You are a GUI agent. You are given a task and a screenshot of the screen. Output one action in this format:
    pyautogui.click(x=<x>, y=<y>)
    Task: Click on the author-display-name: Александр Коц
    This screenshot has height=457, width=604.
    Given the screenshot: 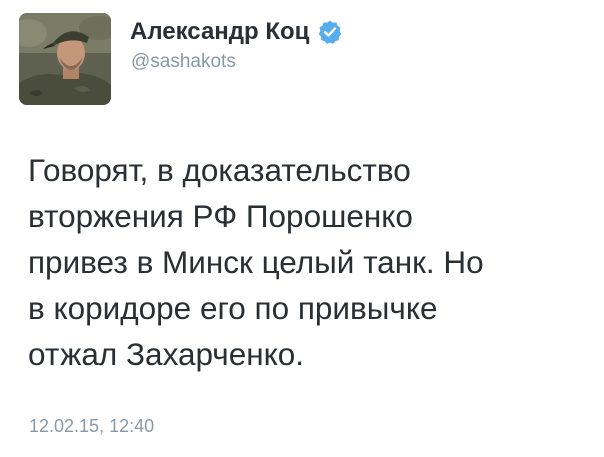 What is the action you would take?
    pyautogui.click(x=219, y=32)
    